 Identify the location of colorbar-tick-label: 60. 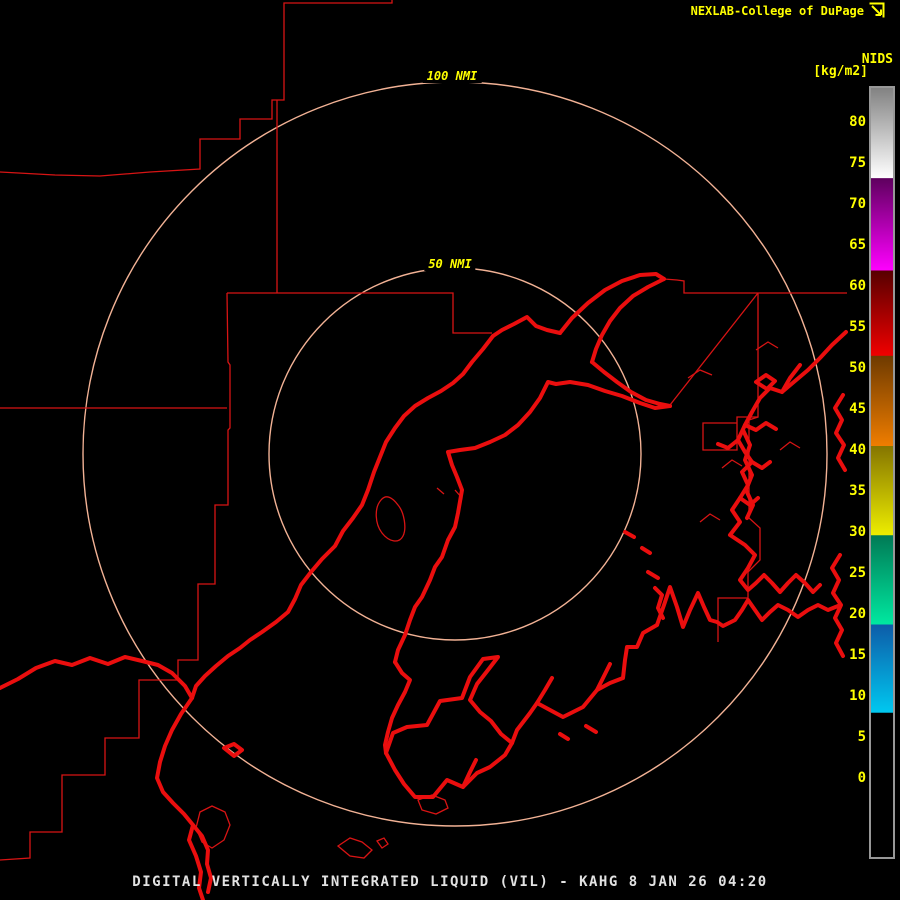
(857, 286).